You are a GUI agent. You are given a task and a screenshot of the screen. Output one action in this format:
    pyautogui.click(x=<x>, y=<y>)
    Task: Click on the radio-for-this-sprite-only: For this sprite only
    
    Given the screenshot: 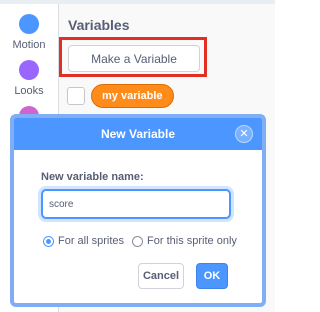 What is the action you would take?
    pyautogui.click(x=184, y=241)
    